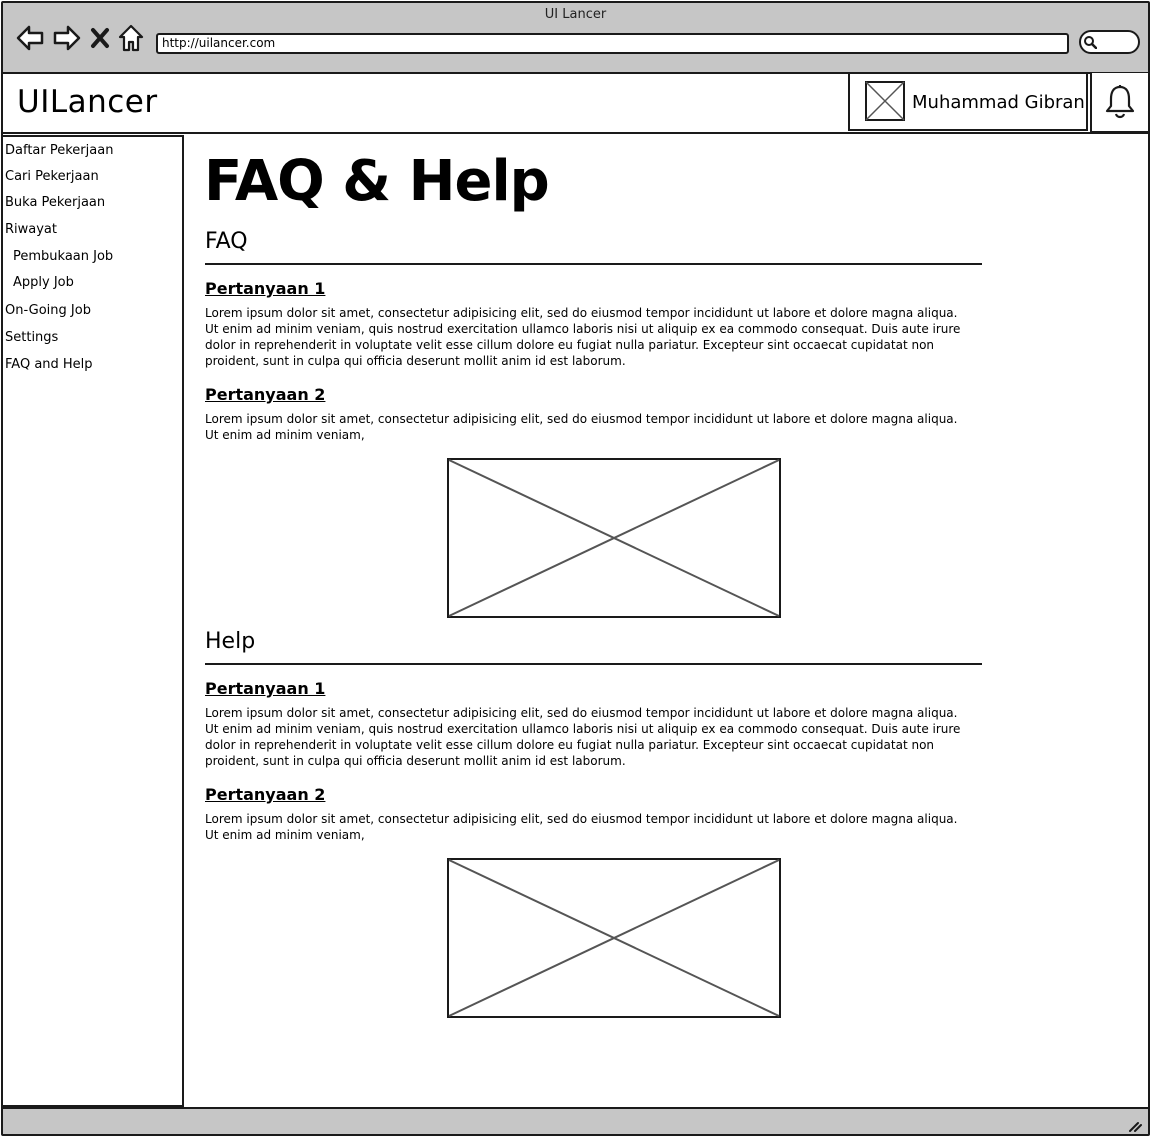 The width and height of the screenshot is (1151, 1137). I want to click on app-header: UILancer Muhammad Gibran, so click(575, 103).